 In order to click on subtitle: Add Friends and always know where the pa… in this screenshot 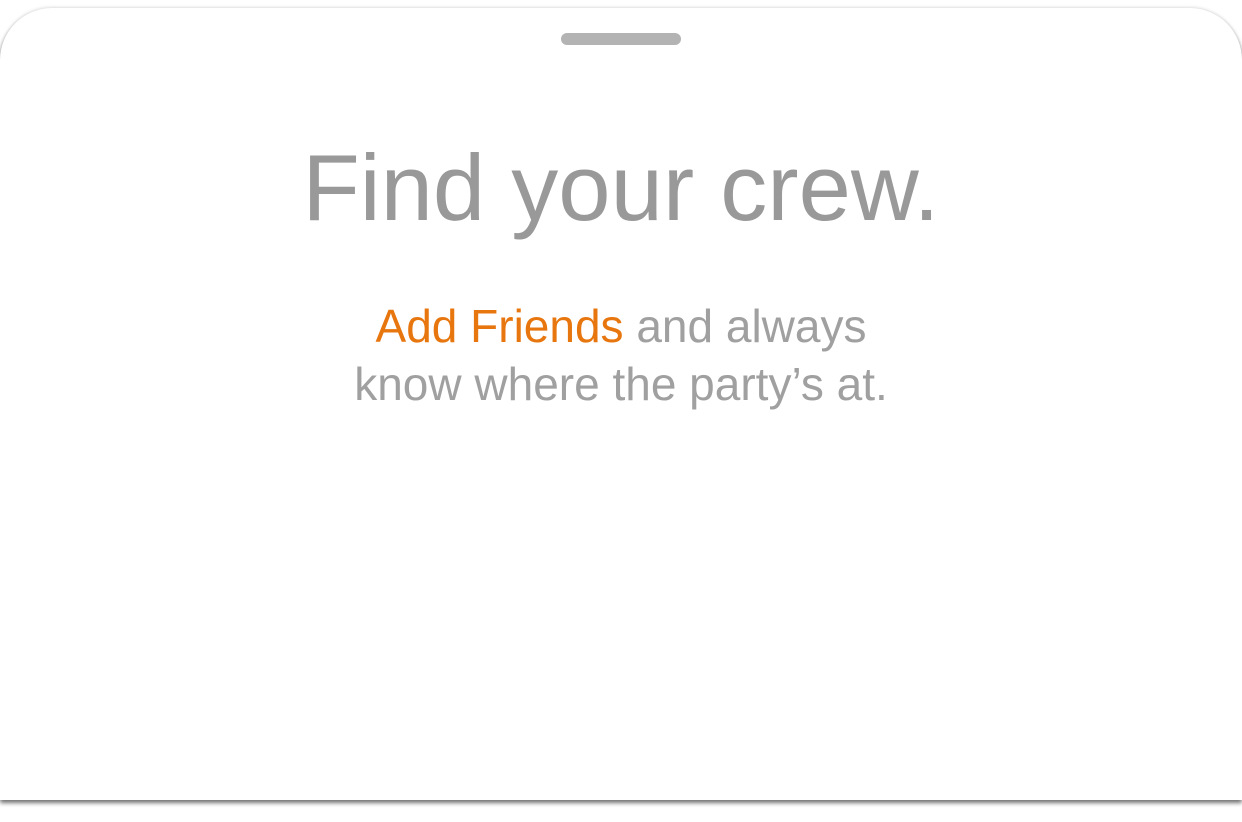, I will do `click(621, 355)`.